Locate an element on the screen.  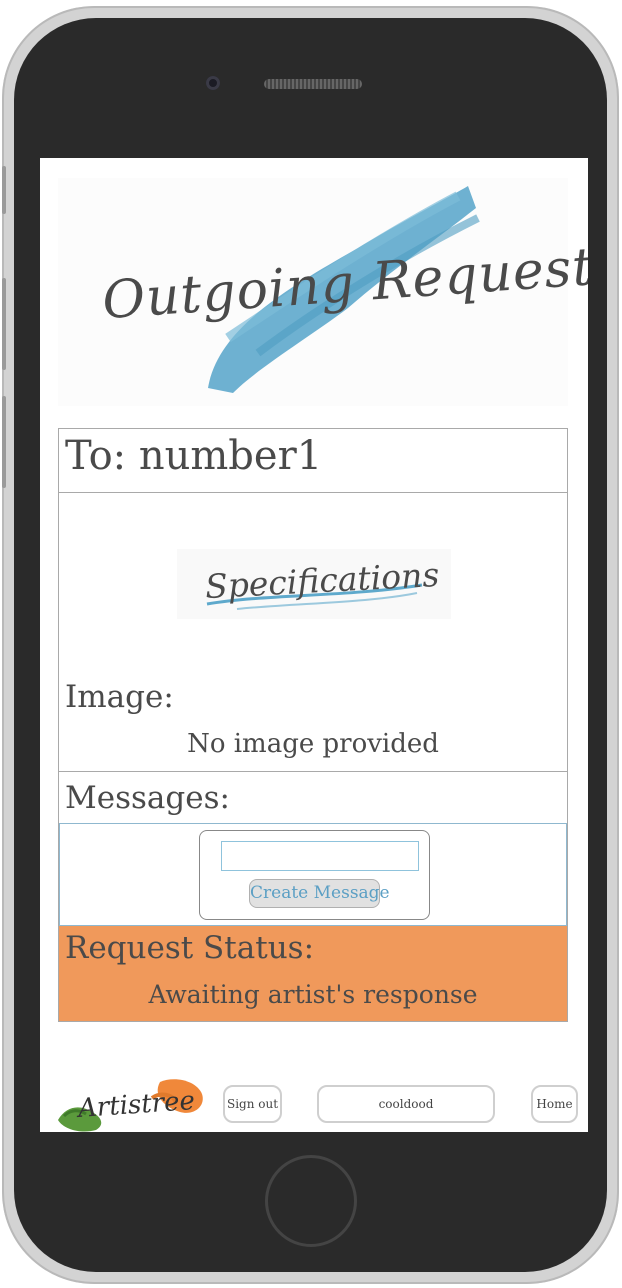
specifications-banner: Specifications is located at coordinates (314, 584).